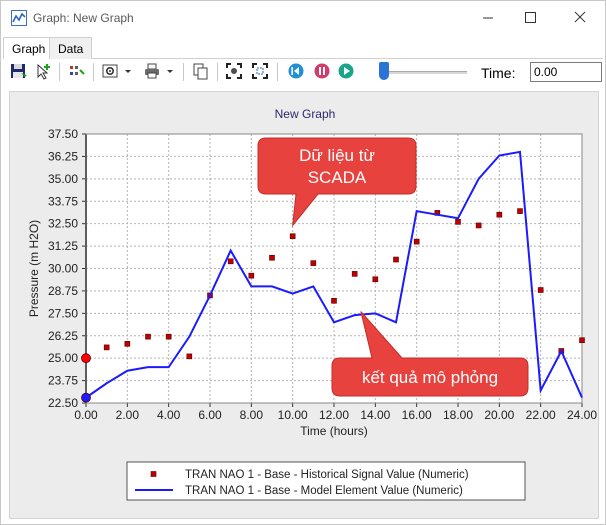  I want to click on title-bar: Graph: New Graph, so click(303, 18).